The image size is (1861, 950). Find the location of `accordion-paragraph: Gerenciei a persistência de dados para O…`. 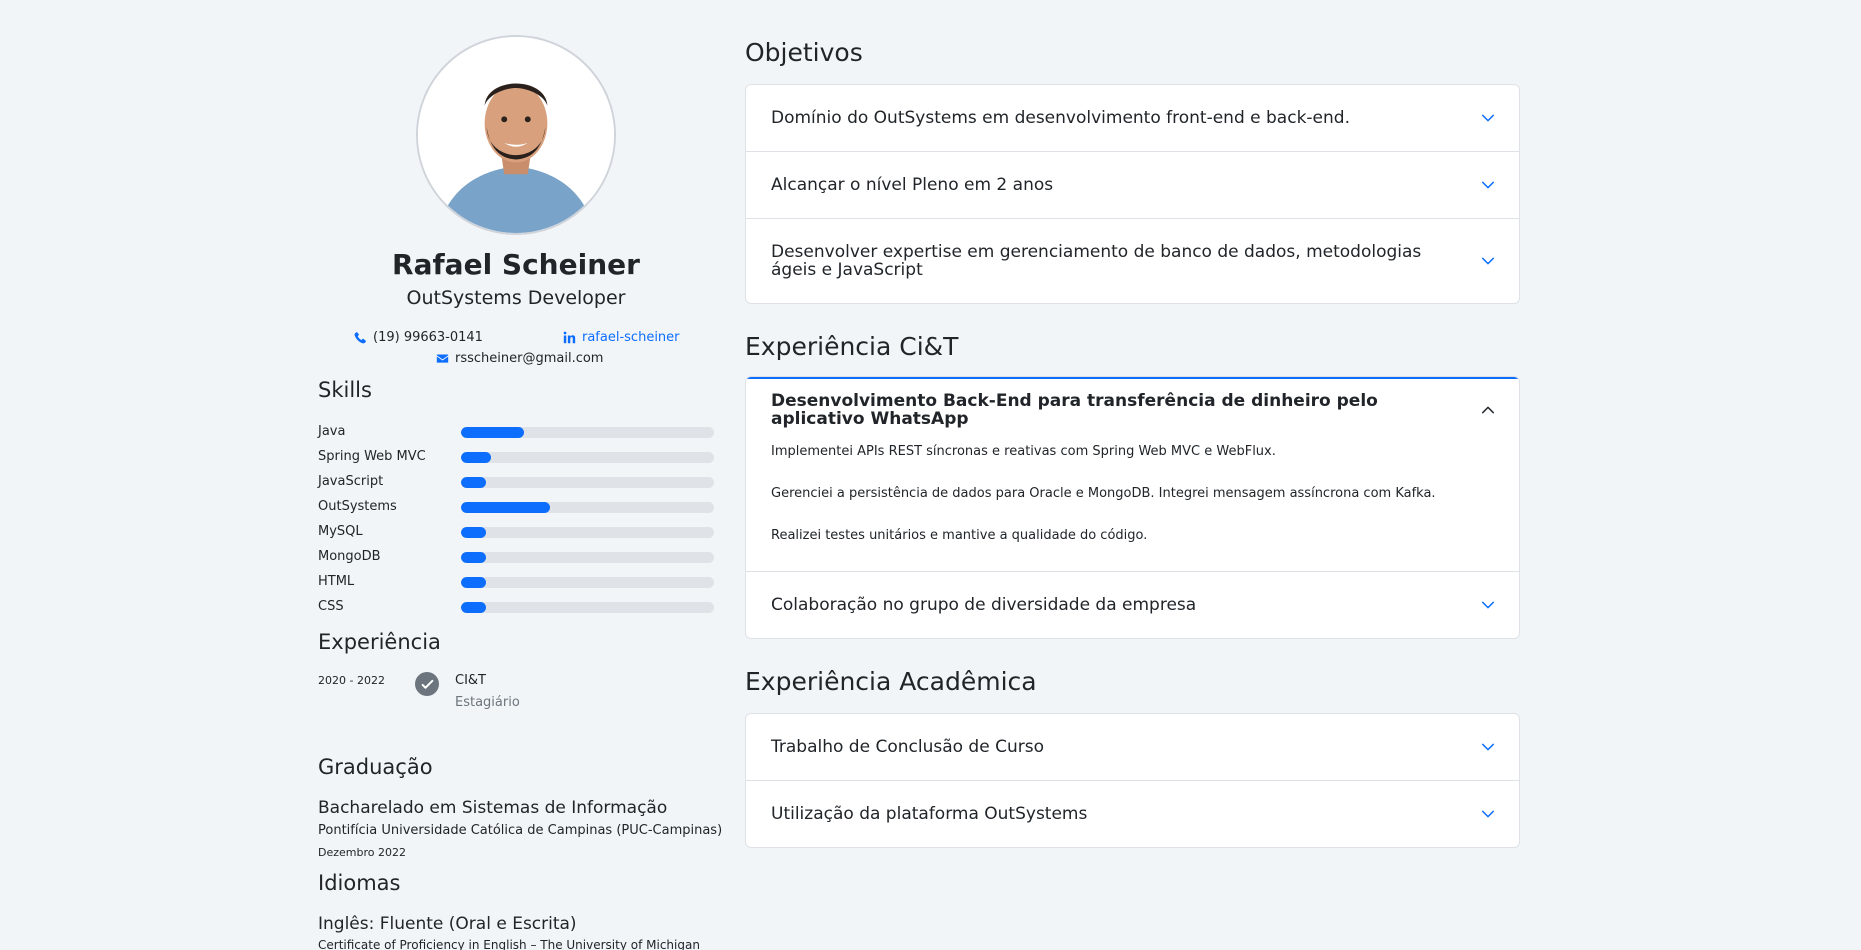

accordion-paragraph: Gerenciei a persistência de dados para O… is located at coordinates (1103, 493).